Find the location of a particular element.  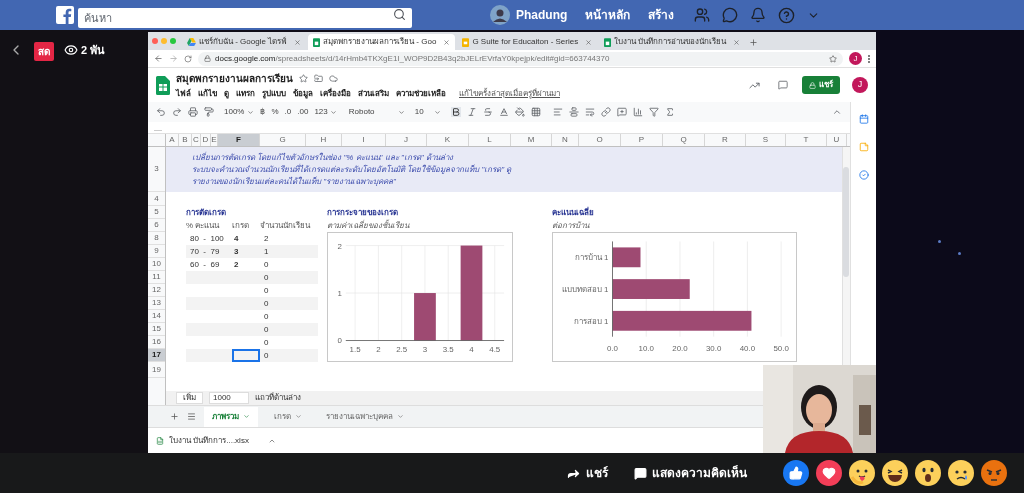

angry-reaction-icon is located at coordinates (994, 473).